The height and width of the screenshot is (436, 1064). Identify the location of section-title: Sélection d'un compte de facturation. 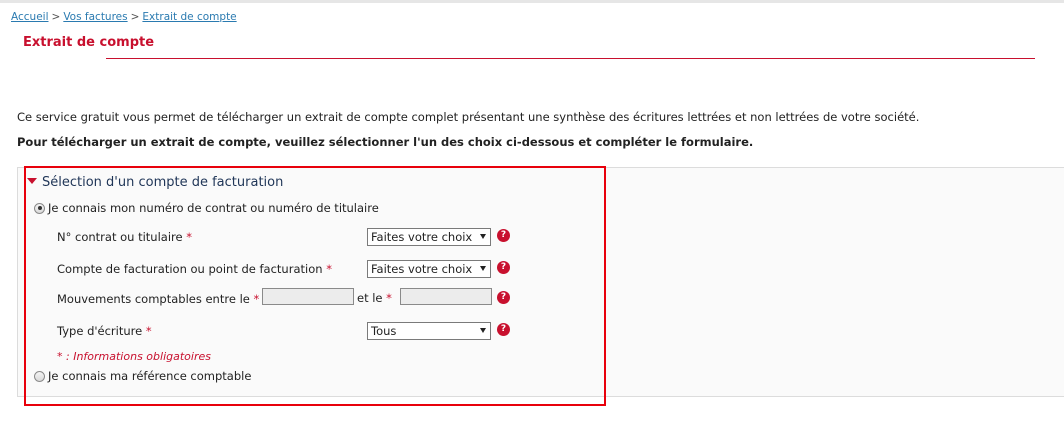
(163, 182).